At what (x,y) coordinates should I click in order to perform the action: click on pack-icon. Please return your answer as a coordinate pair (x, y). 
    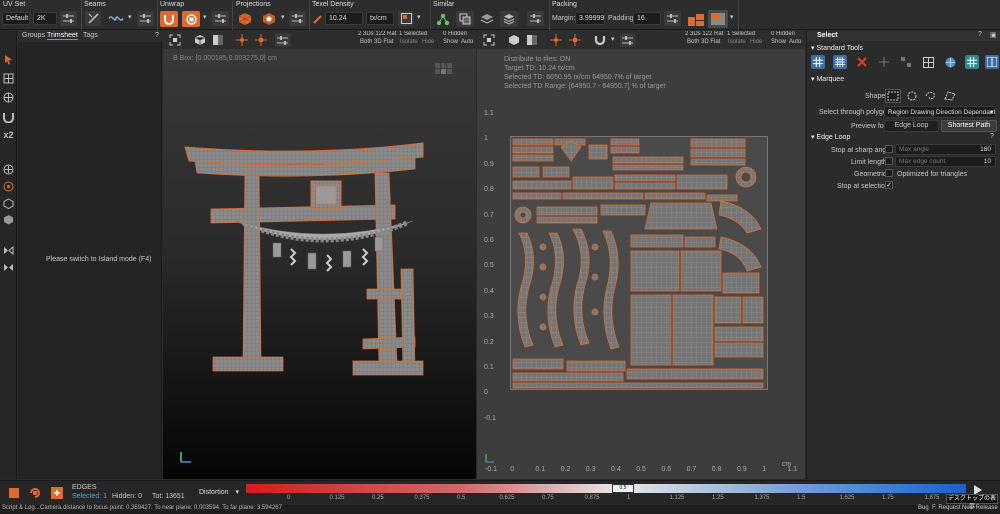
    Looking at the image, I should click on (696, 19).